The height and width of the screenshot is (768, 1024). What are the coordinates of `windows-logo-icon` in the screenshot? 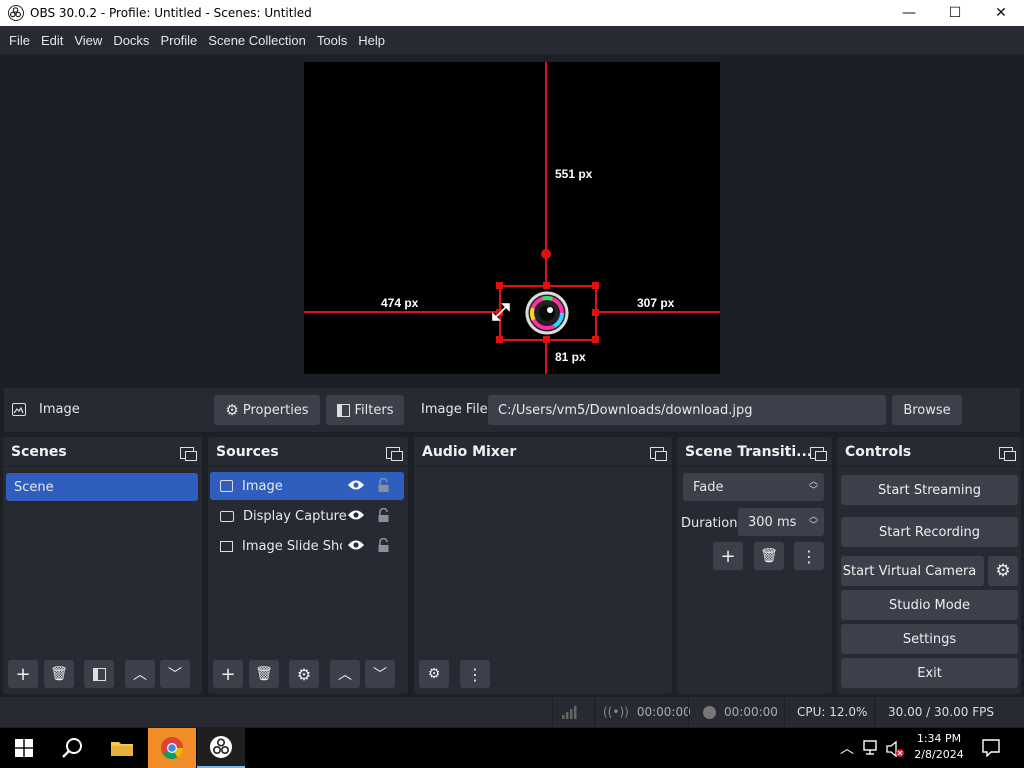 It's located at (24, 748).